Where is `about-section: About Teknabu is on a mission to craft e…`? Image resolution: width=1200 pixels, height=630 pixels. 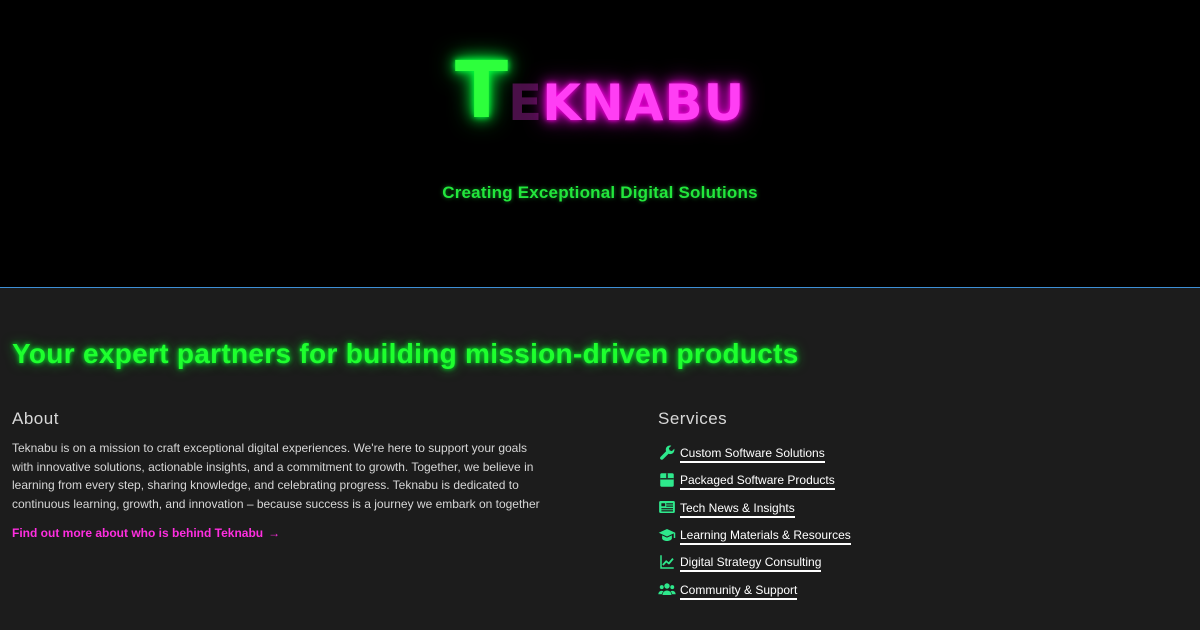
about-section: About Teknabu is on a mission to craft e… is located at coordinates (277, 475).